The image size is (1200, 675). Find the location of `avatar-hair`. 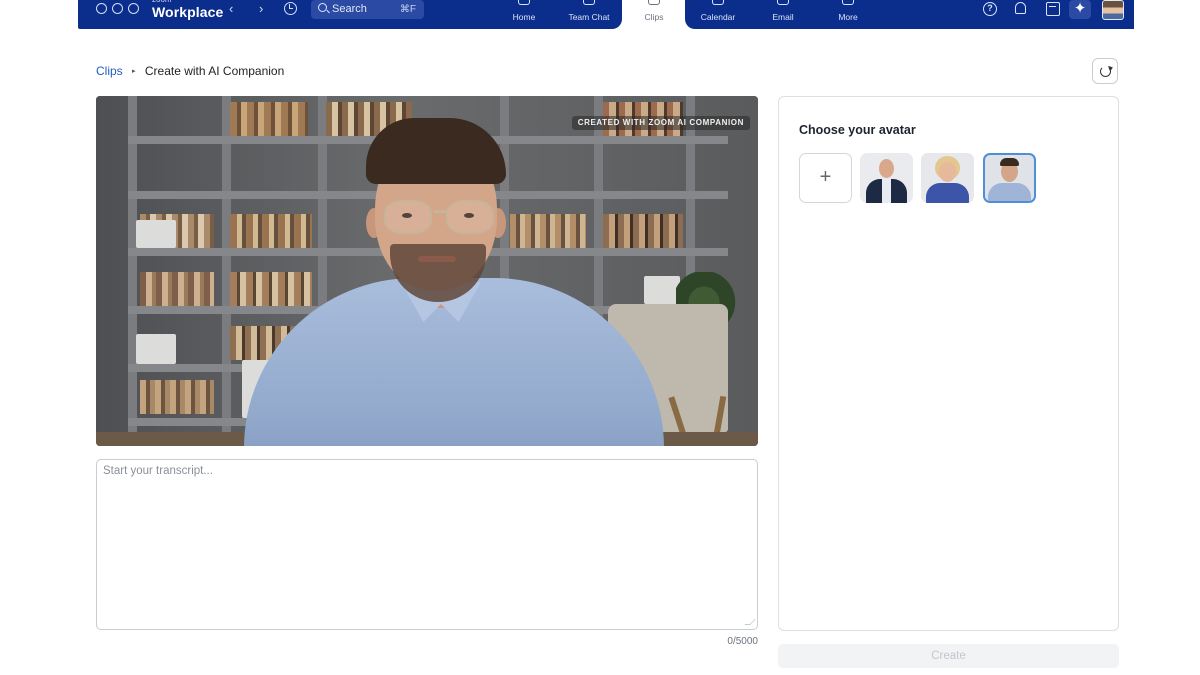

avatar-hair is located at coordinates (1009, 162).